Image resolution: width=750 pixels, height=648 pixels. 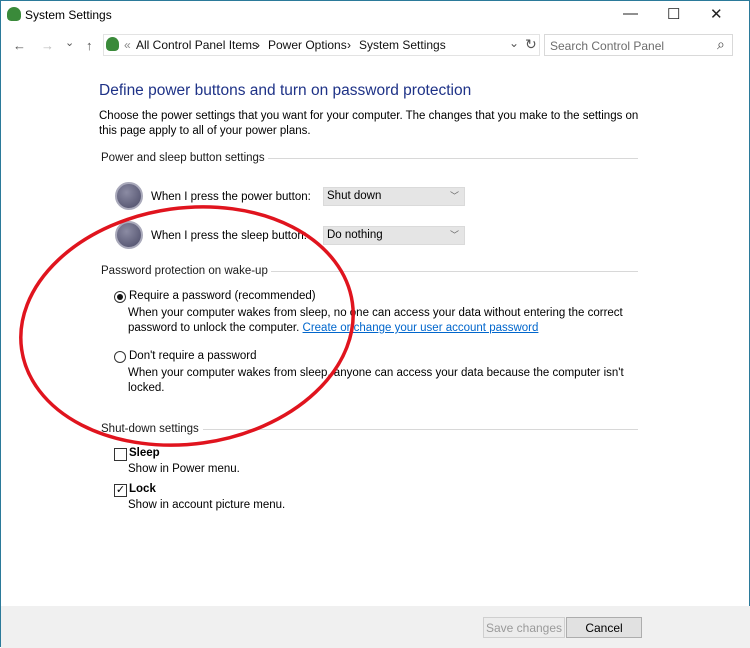 I want to click on breadcrumb-power-options: Power Options, so click(x=307, y=45).